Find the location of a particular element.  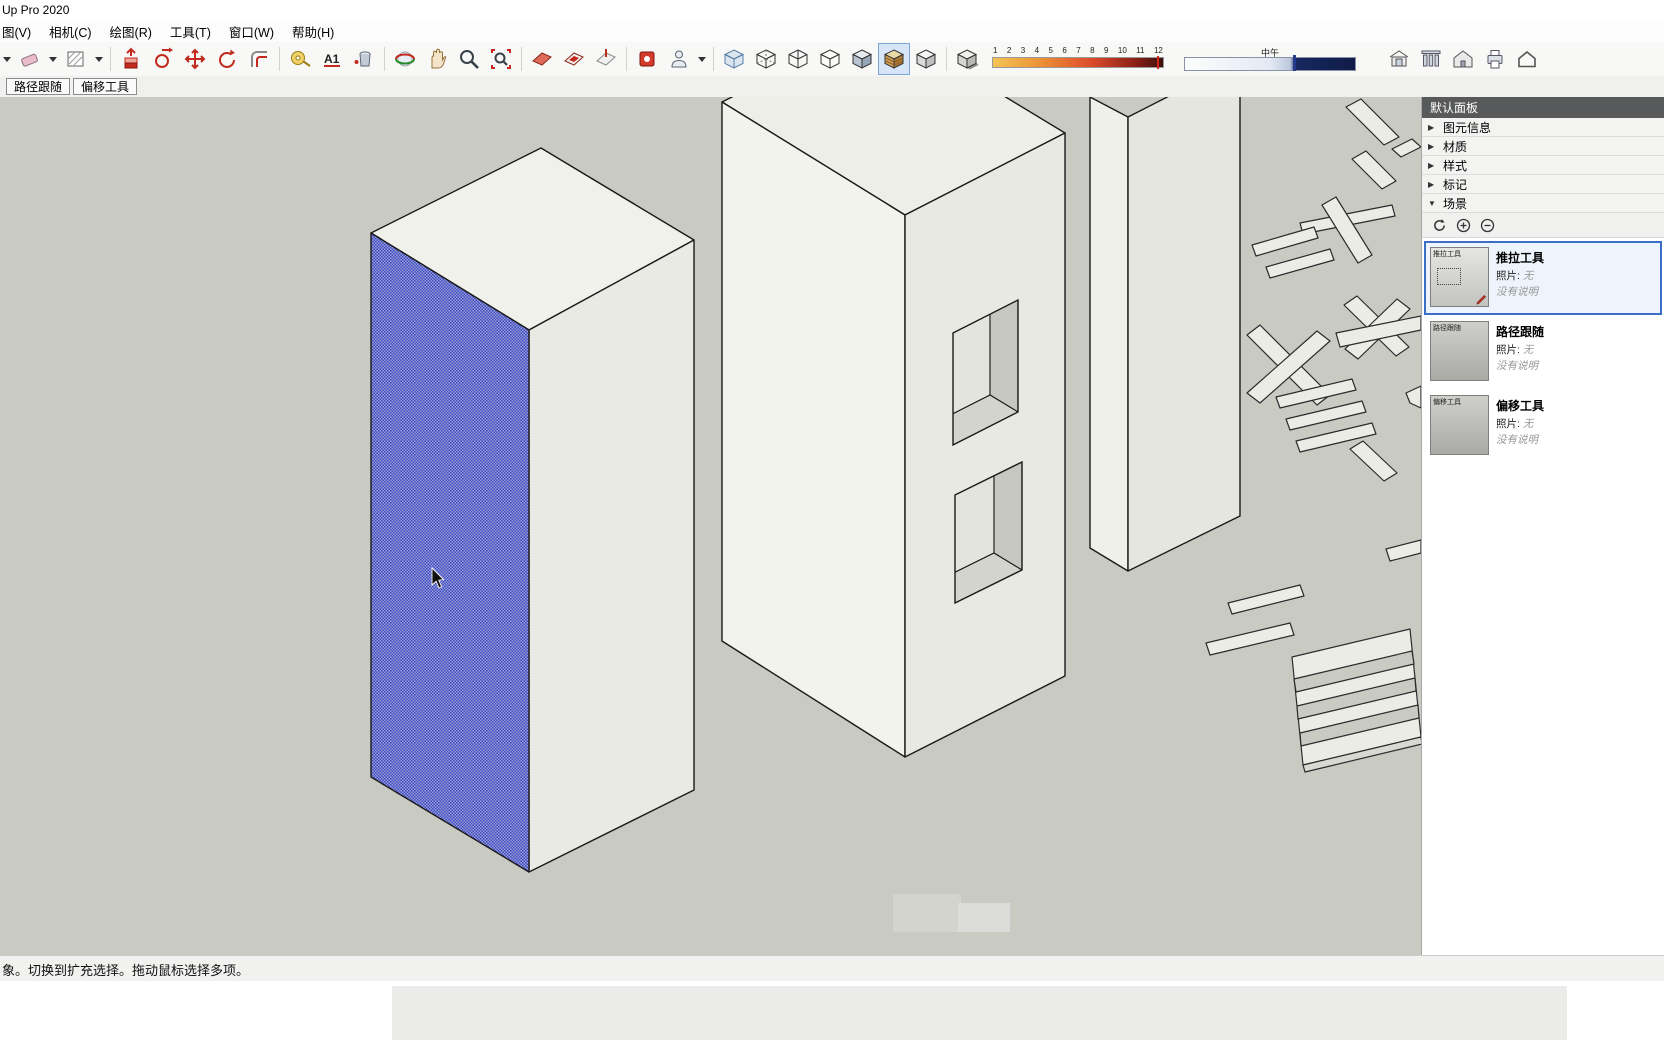

swatch-dropdown is located at coordinates (99, 59).